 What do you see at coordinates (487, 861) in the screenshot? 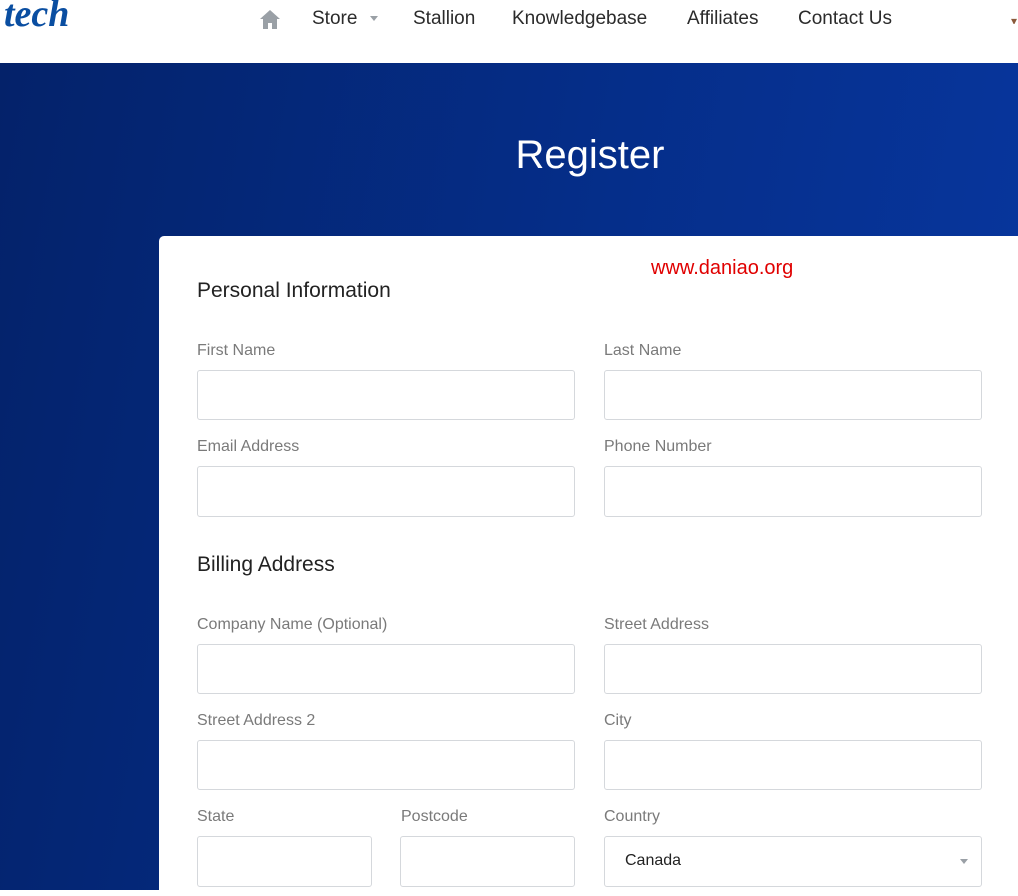
I see `postcode-field` at bounding box center [487, 861].